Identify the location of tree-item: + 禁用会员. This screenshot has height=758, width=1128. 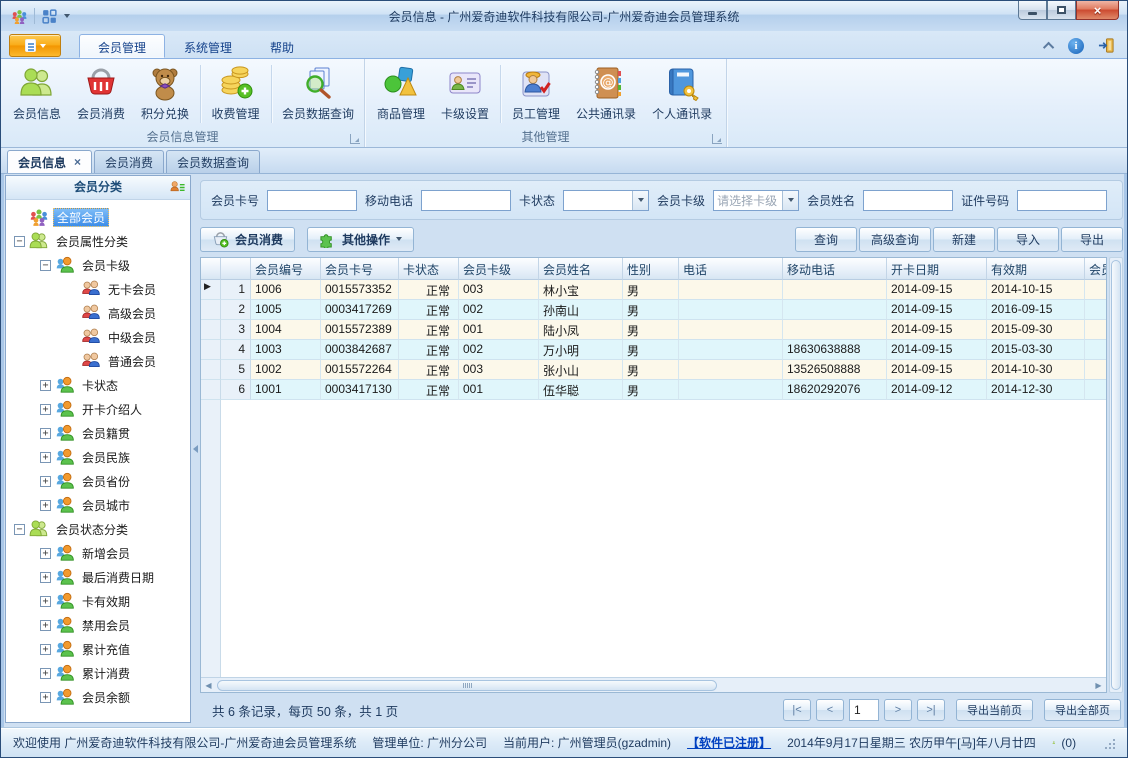
(98, 625).